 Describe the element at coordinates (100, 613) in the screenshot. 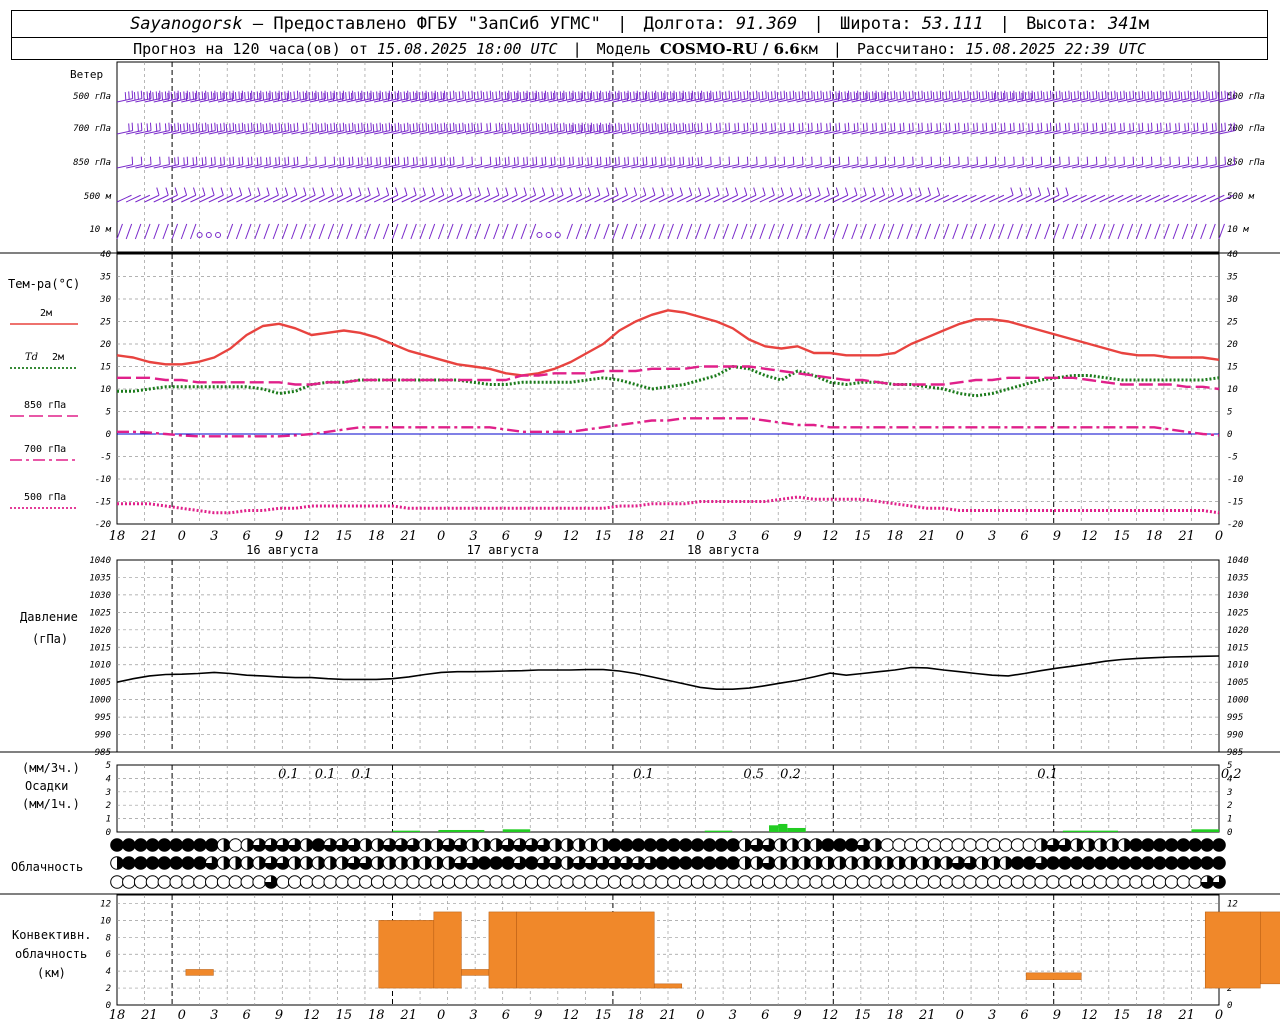

I see `pres-tick-label: 1025` at that location.